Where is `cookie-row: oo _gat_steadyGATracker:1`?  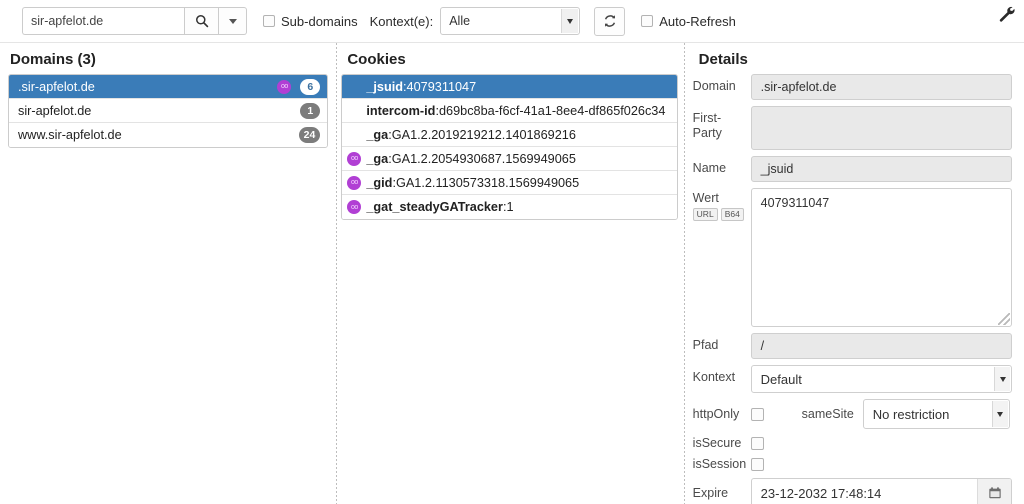 cookie-row: oo _gat_steadyGATracker:1 is located at coordinates (509, 207).